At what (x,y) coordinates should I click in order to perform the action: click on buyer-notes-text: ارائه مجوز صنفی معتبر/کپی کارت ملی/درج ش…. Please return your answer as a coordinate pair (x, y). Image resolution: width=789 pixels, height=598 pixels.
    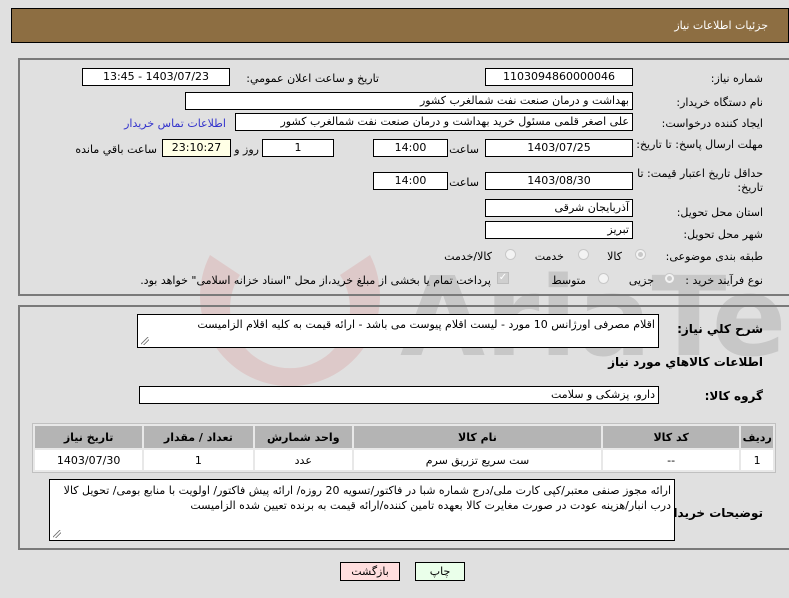
    Looking at the image, I should click on (367, 498).